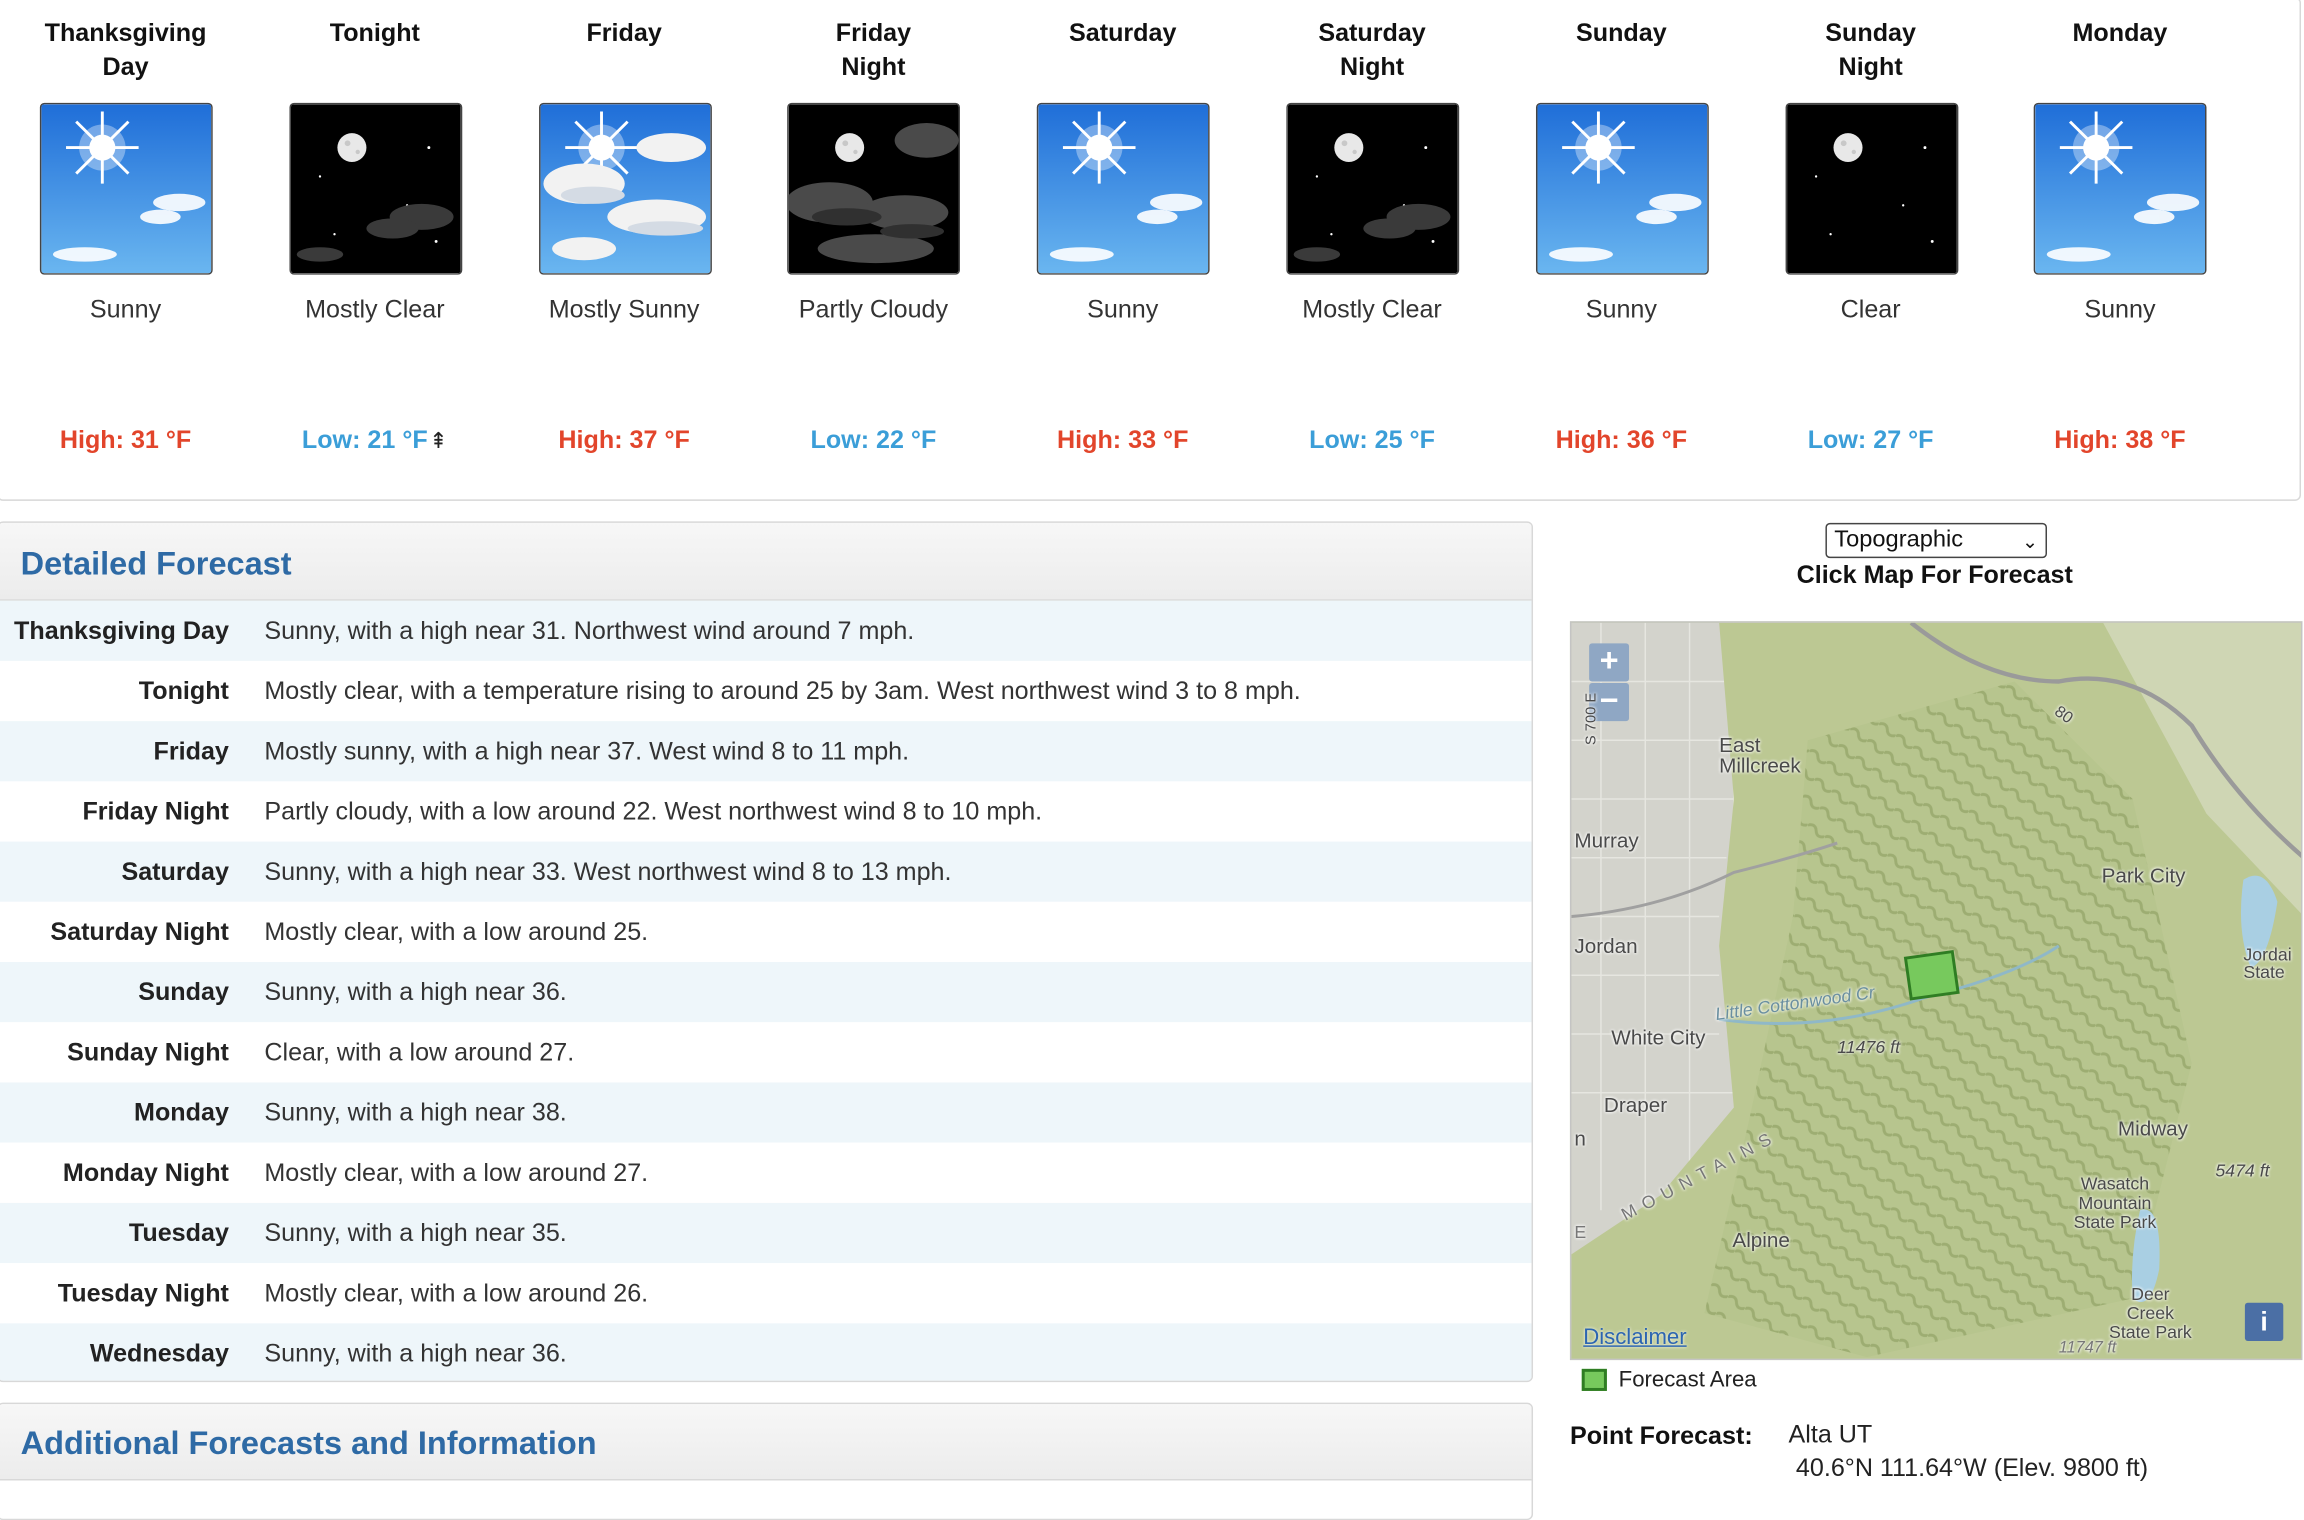  I want to click on map-info-button: i, so click(2264, 1321).